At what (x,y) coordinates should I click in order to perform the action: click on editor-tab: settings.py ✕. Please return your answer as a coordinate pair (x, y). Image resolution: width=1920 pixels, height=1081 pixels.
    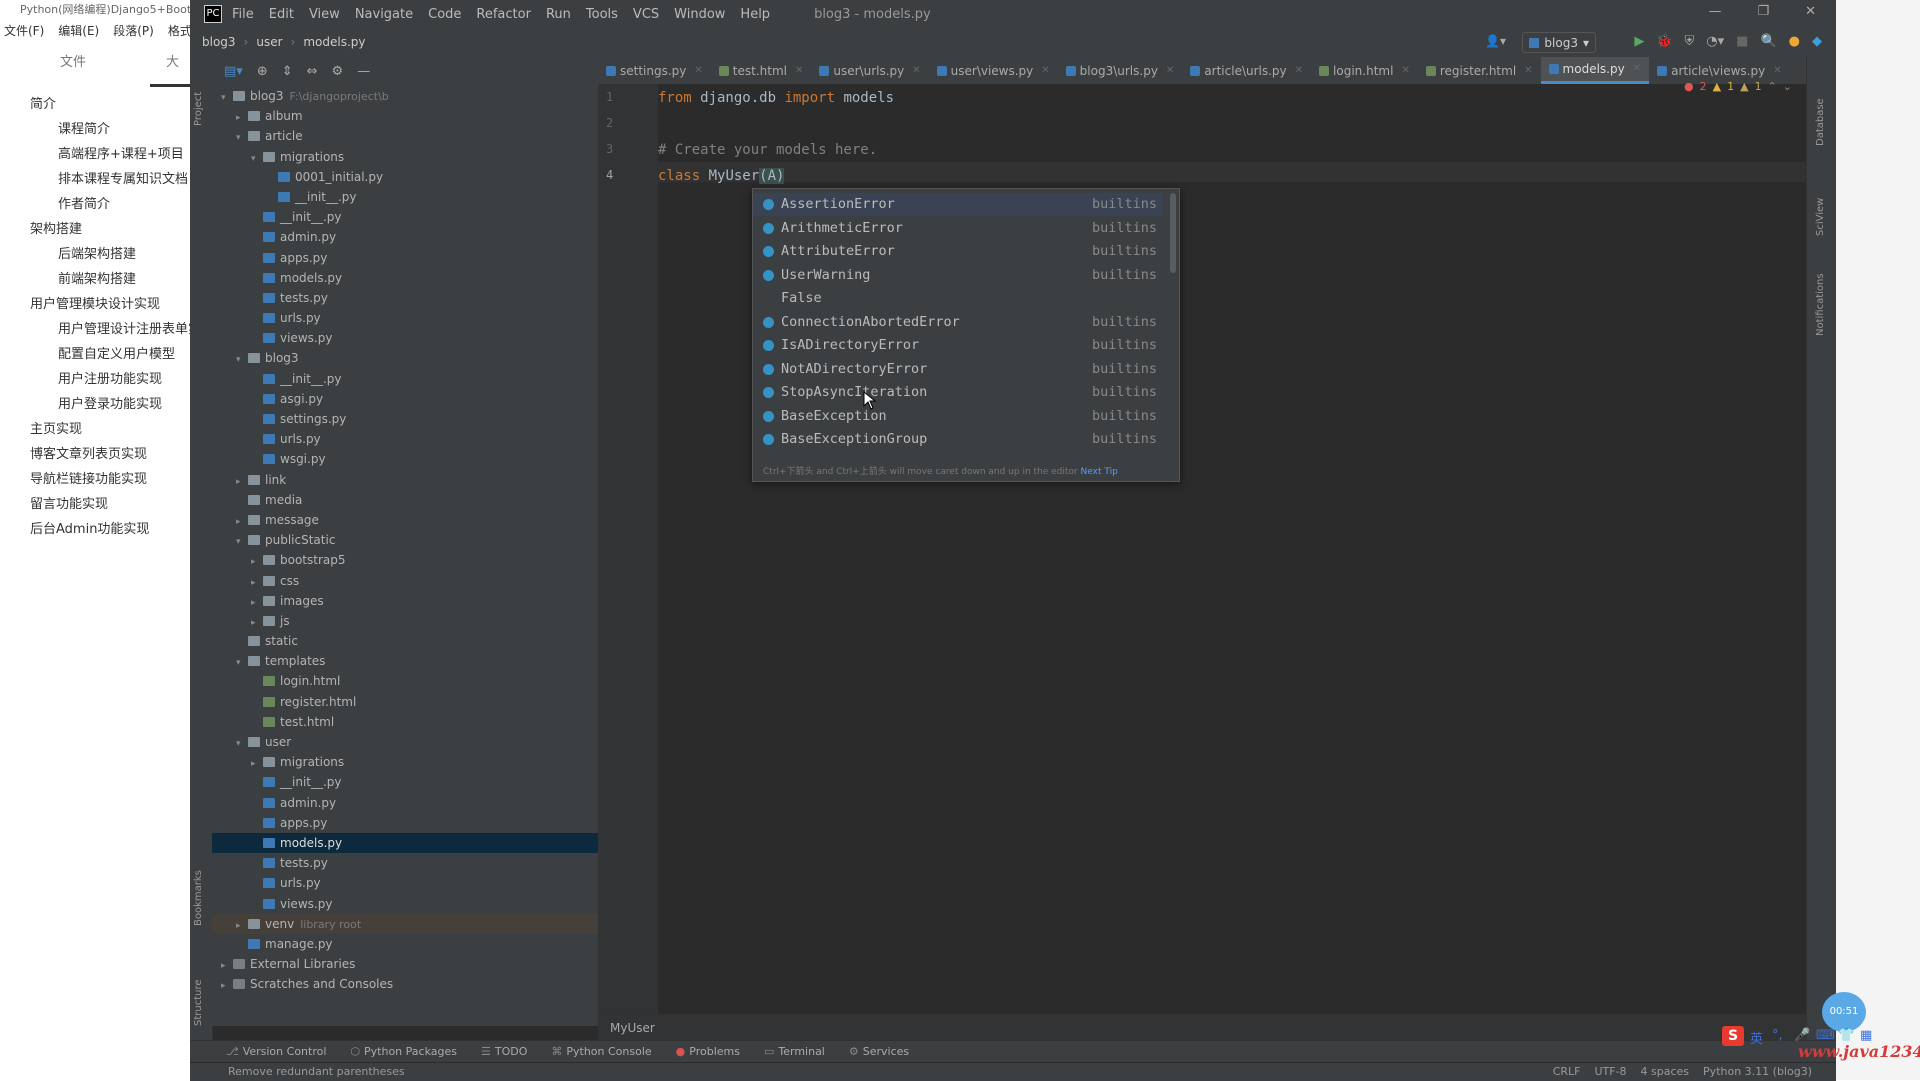
    Looking at the image, I should click on (654, 70).